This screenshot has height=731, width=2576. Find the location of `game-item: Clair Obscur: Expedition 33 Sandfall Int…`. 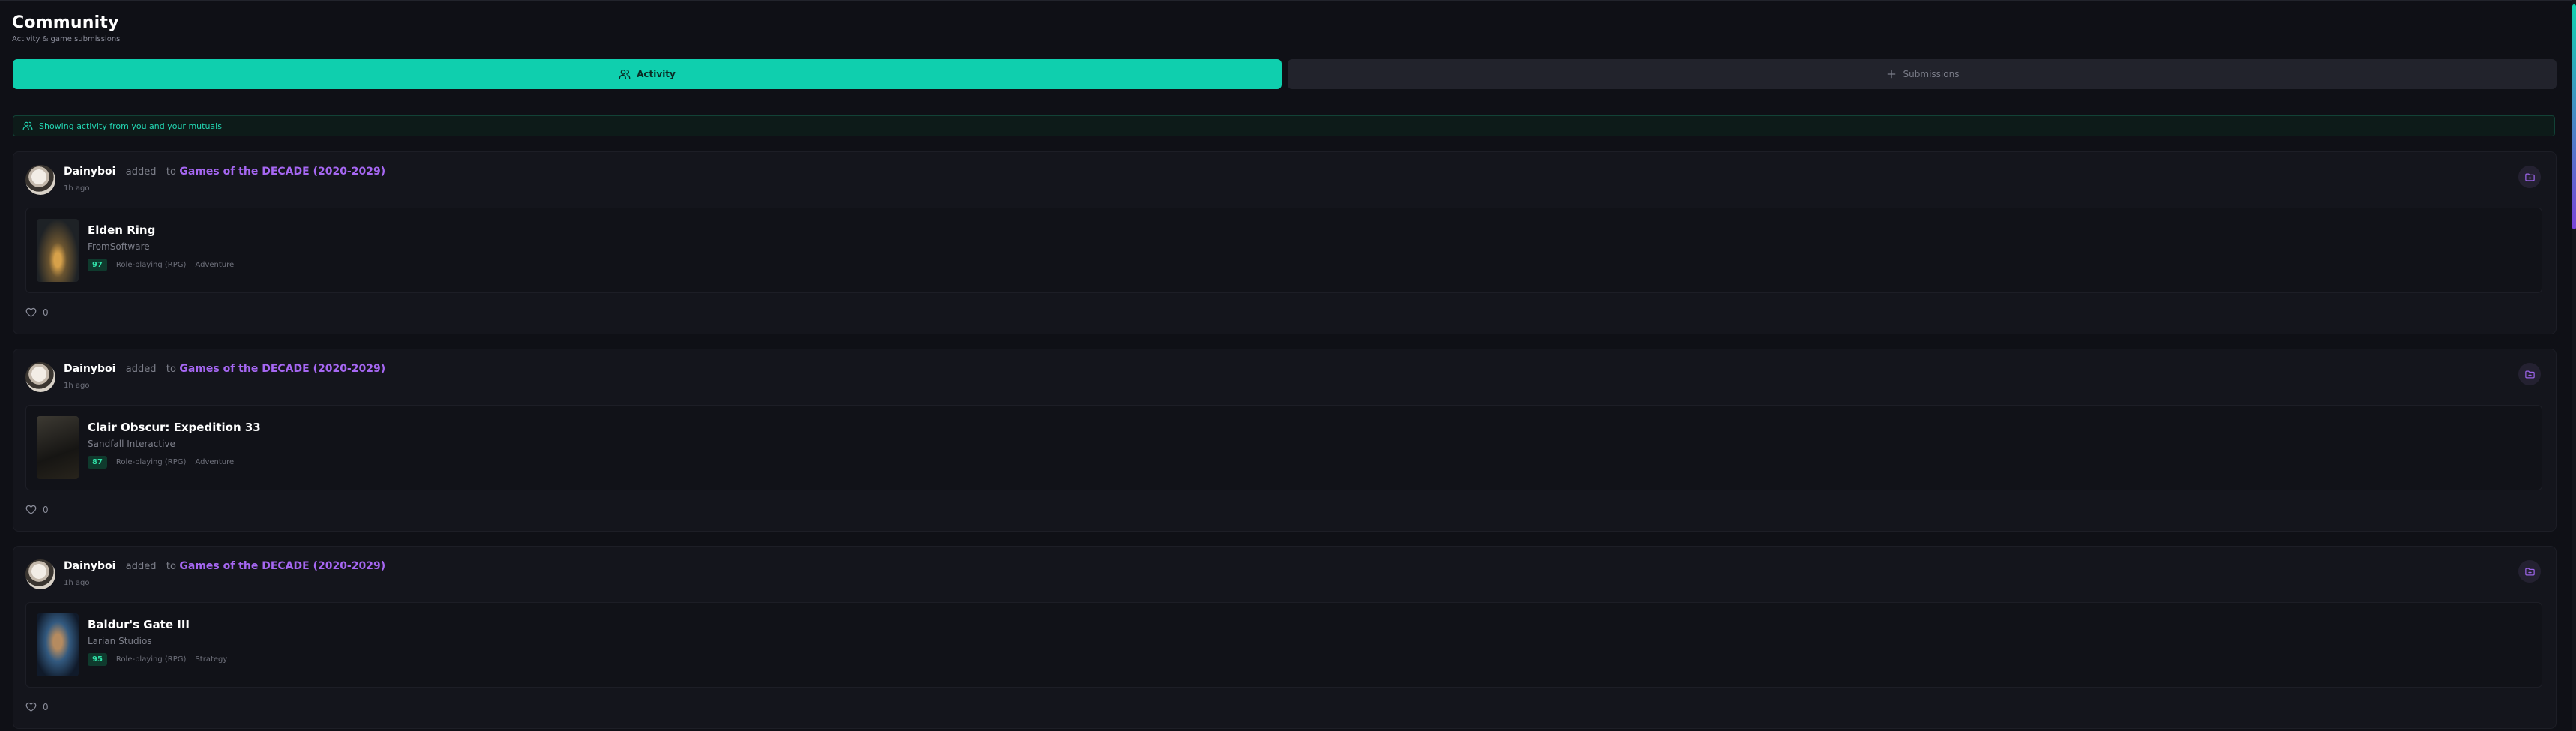

game-item: Clair Obscur: Expedition 33 Sandfall Int… is located at coordinates (1283, 447).